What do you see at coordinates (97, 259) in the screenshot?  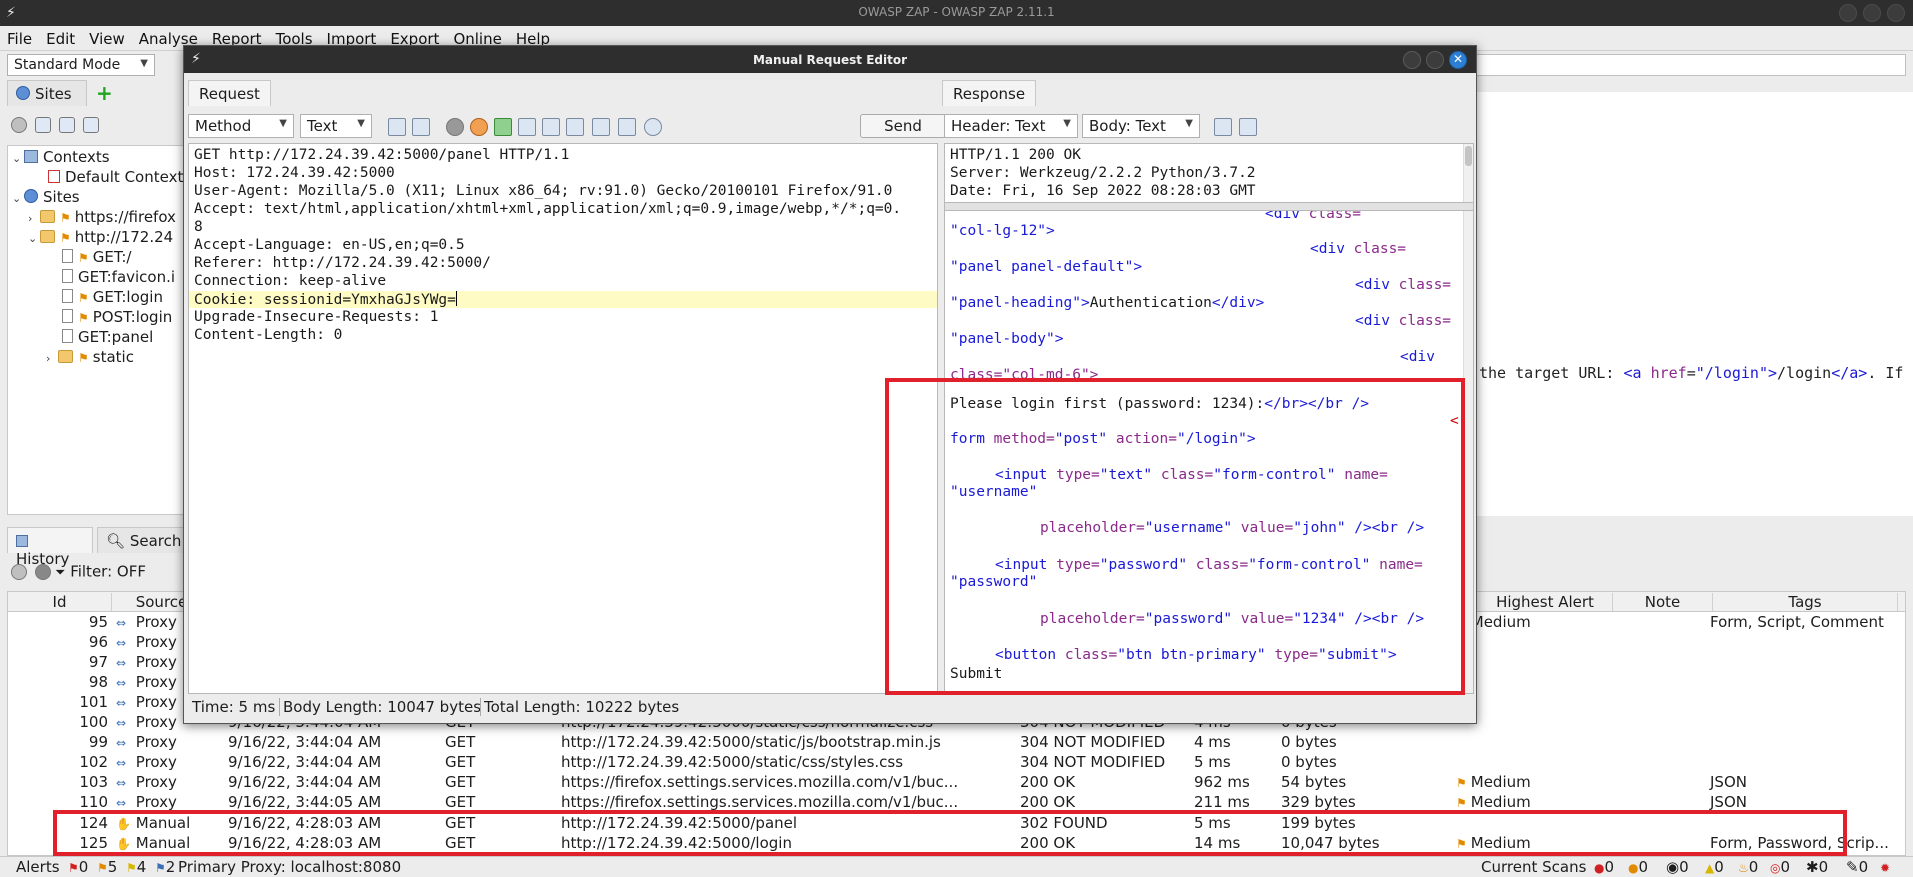 I see `tree-node-get-root: ⚑ GET:/` at bounding box center [97, 259].